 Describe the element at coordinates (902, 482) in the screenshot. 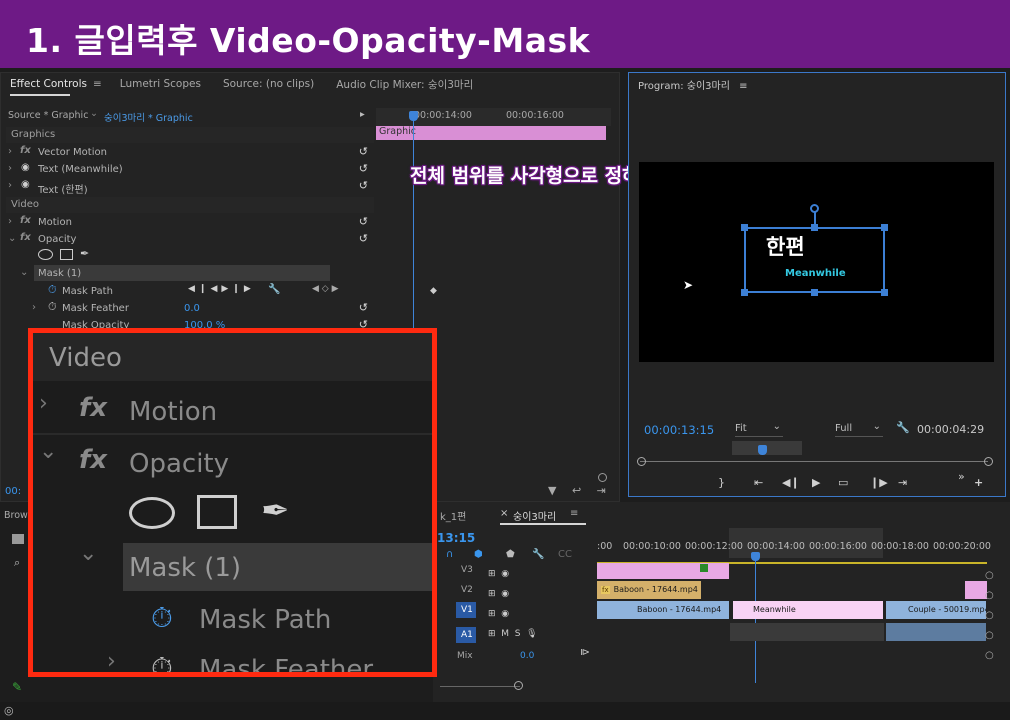

I see `go-to-out-icon: ⇥` at that location.